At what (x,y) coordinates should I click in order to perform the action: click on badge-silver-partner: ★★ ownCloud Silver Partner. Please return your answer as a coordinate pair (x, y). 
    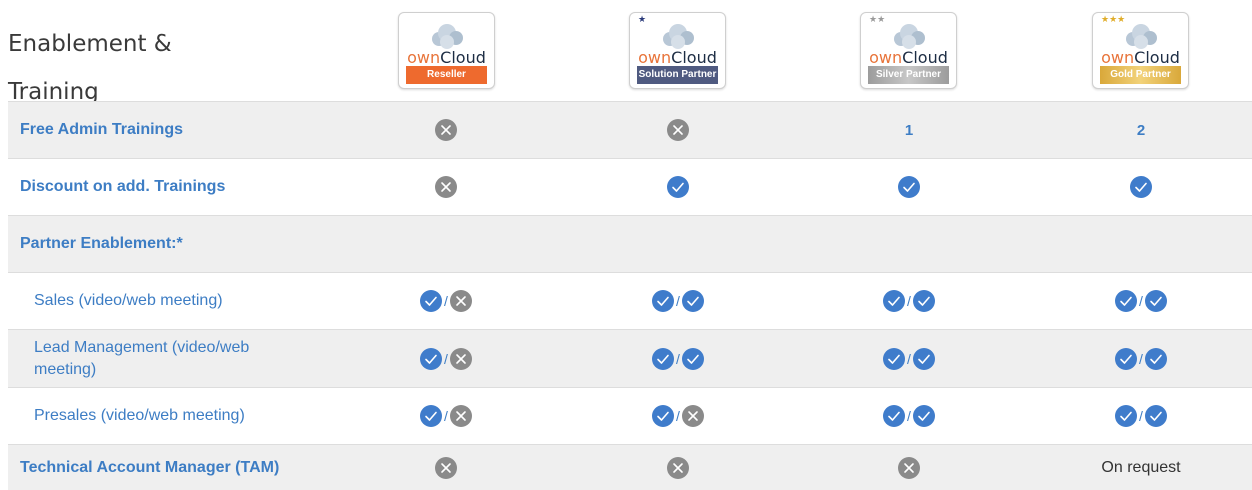
    Looking at the image, I should click on (908, 50).